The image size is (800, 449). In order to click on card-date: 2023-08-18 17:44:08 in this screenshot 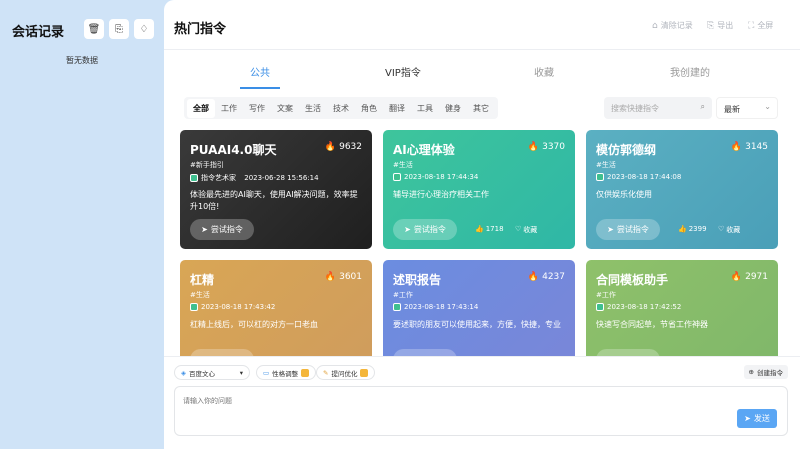, I will do `click(644, 177)`.